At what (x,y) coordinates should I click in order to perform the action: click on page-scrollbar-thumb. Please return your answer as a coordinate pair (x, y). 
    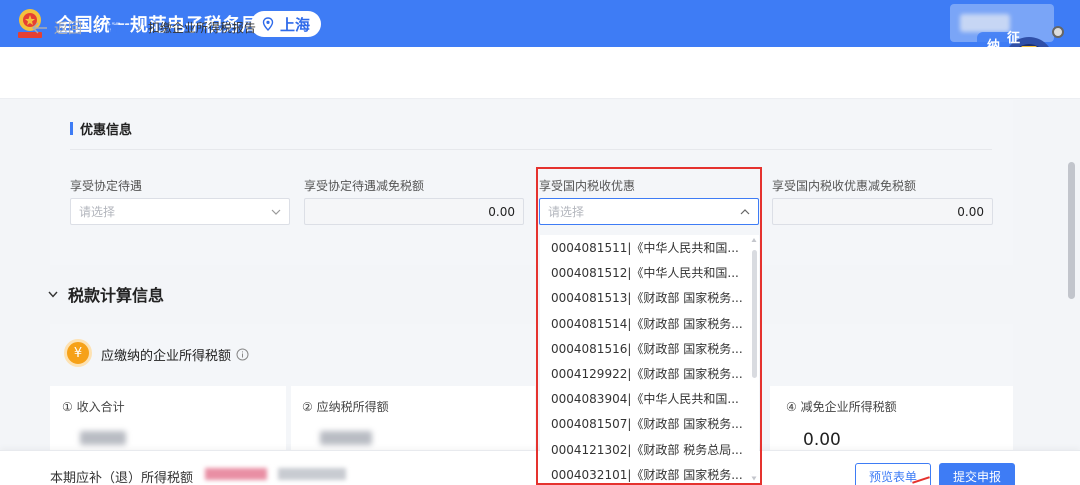
    Looking at the image, I should click on (1071, 230).